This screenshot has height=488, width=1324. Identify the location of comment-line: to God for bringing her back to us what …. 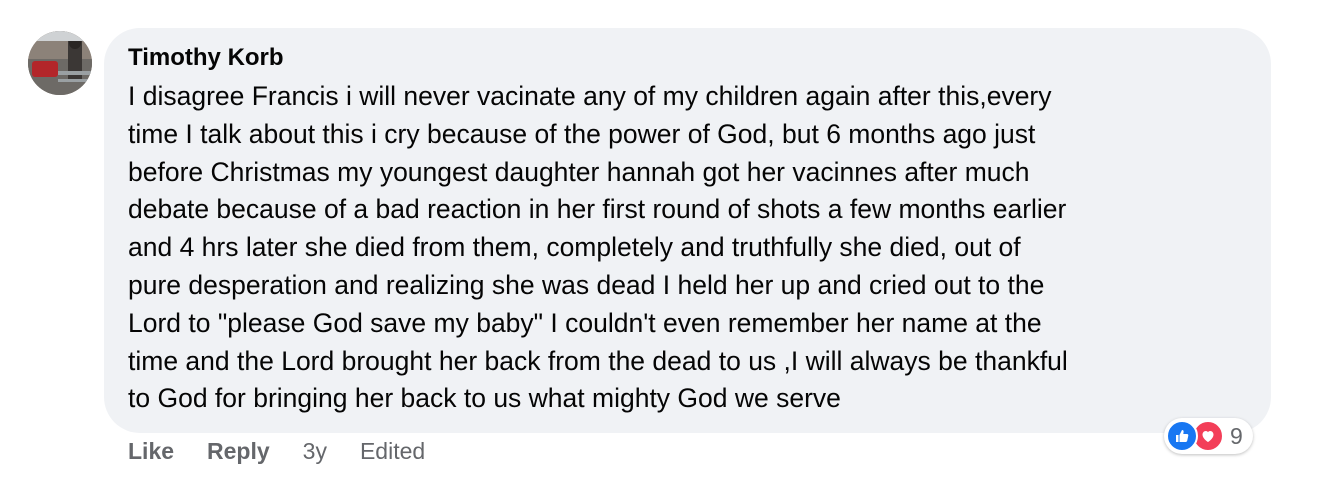
(484, 398).